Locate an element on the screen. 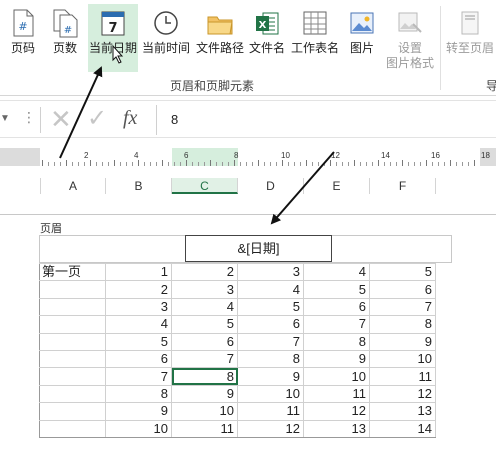  column-header-a: A is located at coordinates (73, 186).